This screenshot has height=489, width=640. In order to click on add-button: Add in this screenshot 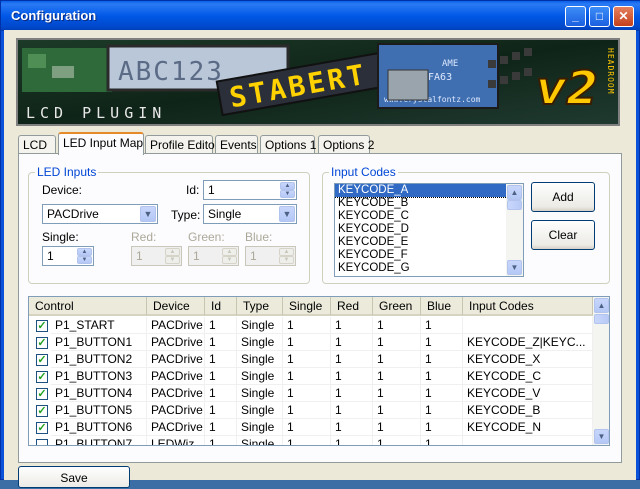, I will do `click(563, 197)`.